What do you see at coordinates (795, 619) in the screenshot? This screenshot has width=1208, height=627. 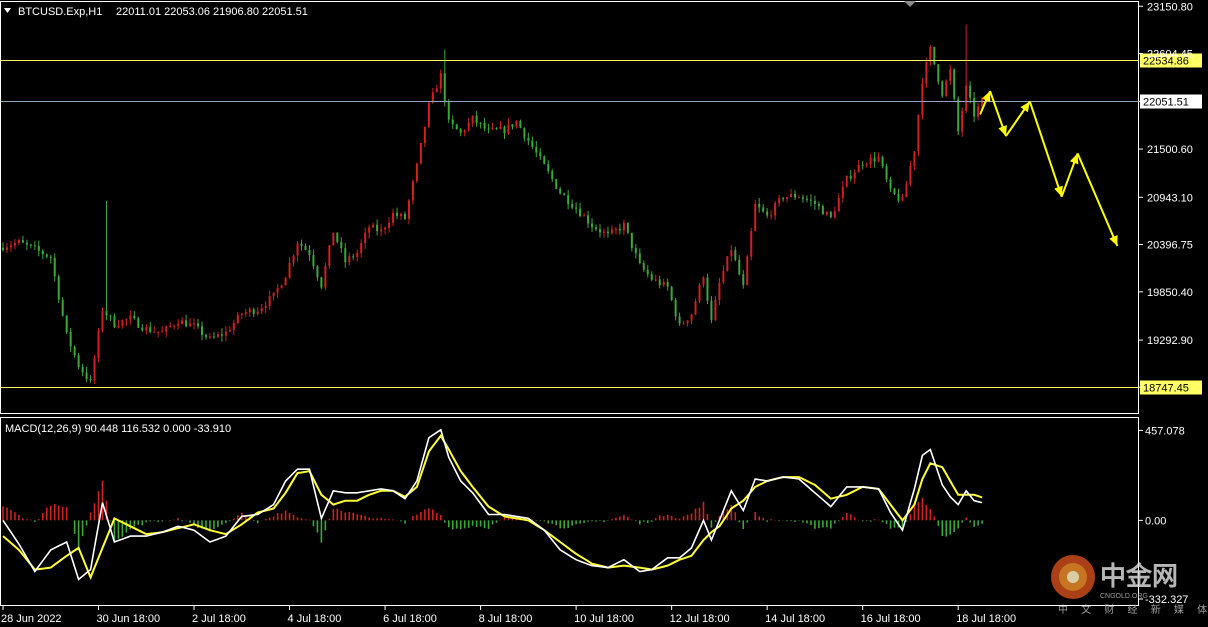 I see `time-tick-label: 14 Jul 18:00` at bounding box center [795, 619].